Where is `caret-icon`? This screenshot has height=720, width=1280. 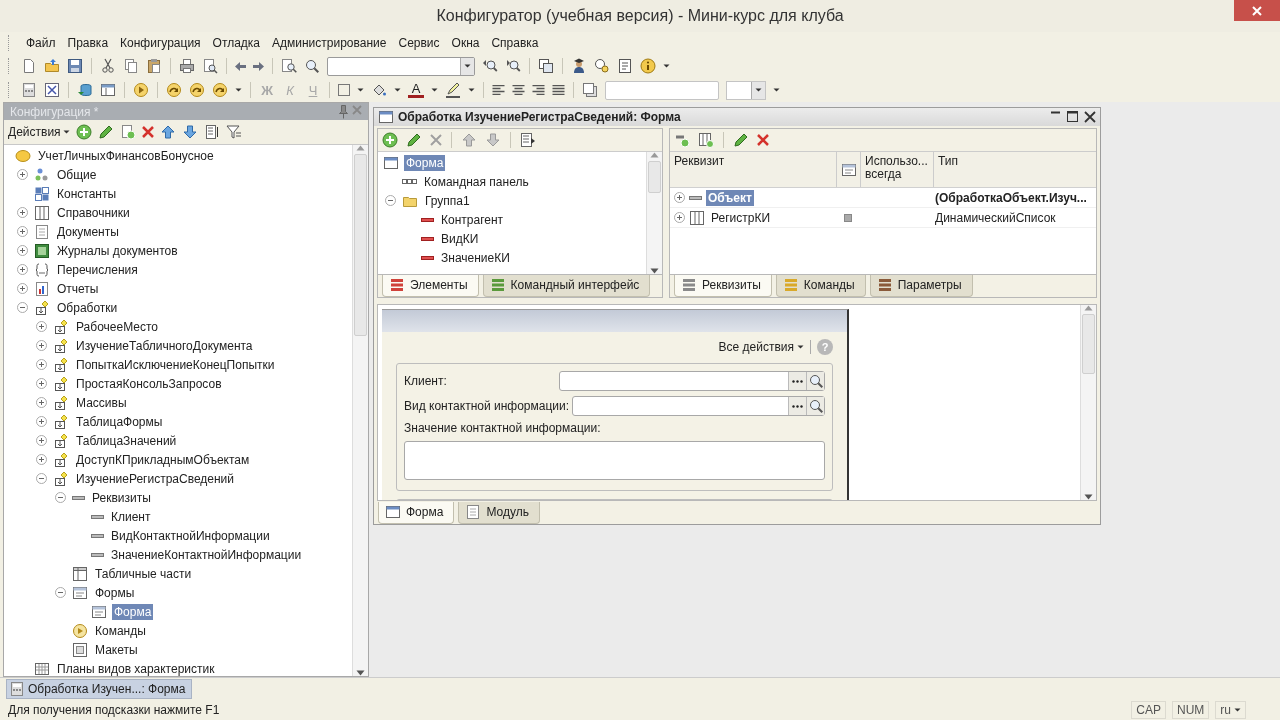
caret-icon is located at coordinates (238, 90).